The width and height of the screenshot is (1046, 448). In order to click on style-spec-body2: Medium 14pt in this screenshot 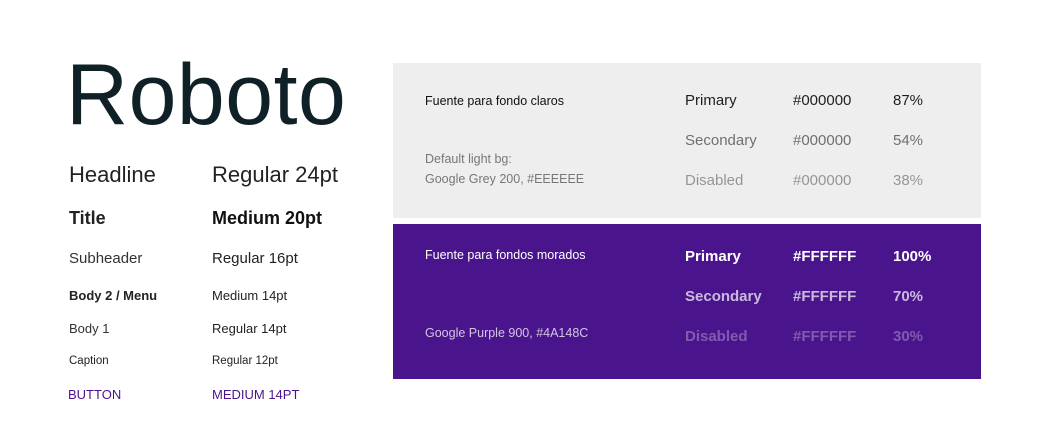, I will do `click(250, 295)`.